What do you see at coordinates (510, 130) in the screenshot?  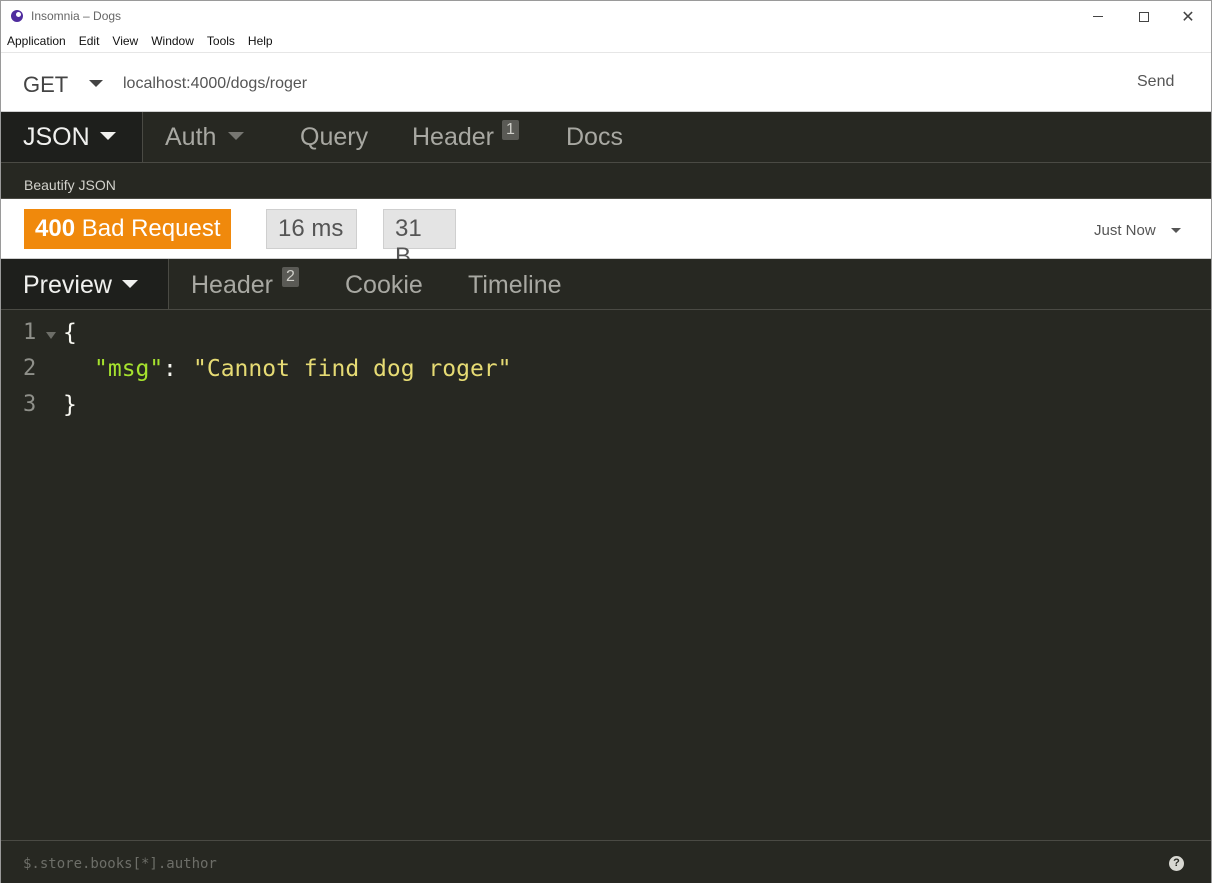 I see `header-count-badge: 1` at bounding box center [510, 130].